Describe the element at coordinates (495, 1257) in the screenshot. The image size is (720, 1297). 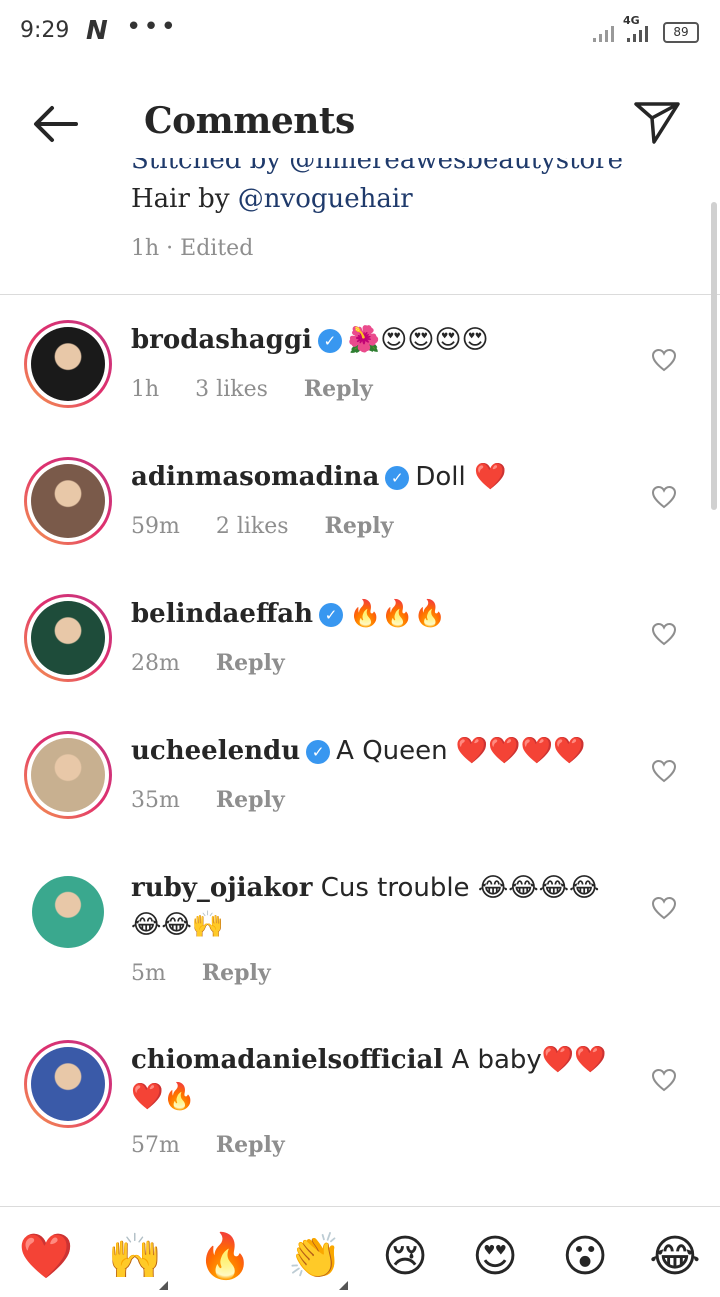
I see `heart-eyes-emoji-button: 😍` at that location.